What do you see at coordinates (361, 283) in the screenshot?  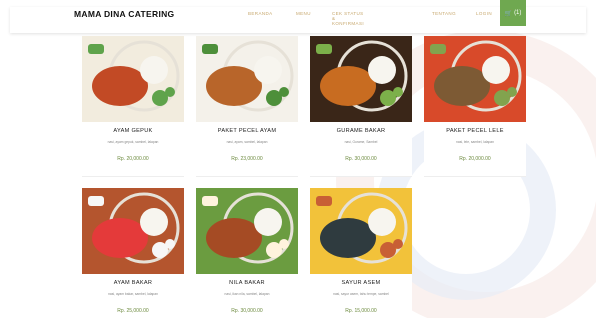 I see `food-title: SAYUR ASEM` at bounding box center [361, 283].